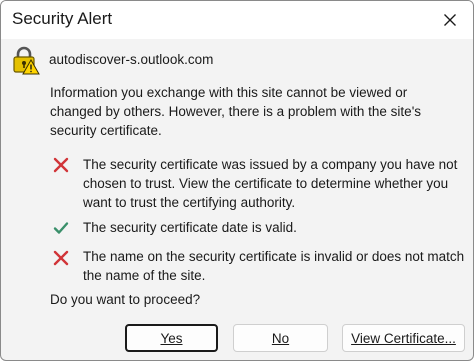  I want to click on check-icon, so click(61, 228).